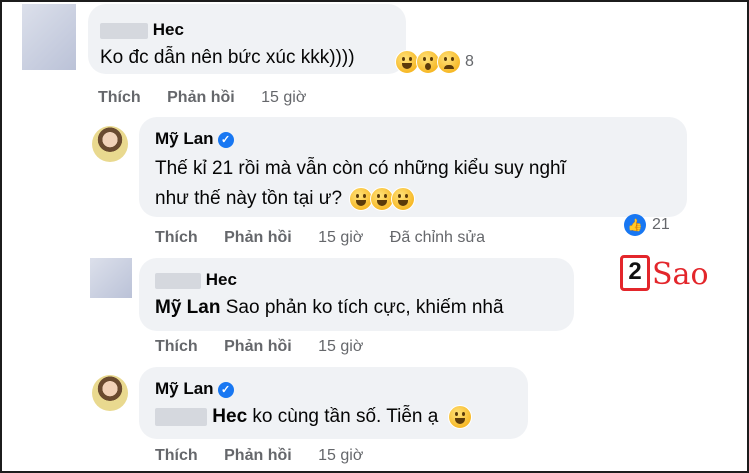 Image resolution: width=749 pixels, height=473 pixels. Describe the element at coordinates (459, 417) in the screenshot. I see `grin-icon` at that location.